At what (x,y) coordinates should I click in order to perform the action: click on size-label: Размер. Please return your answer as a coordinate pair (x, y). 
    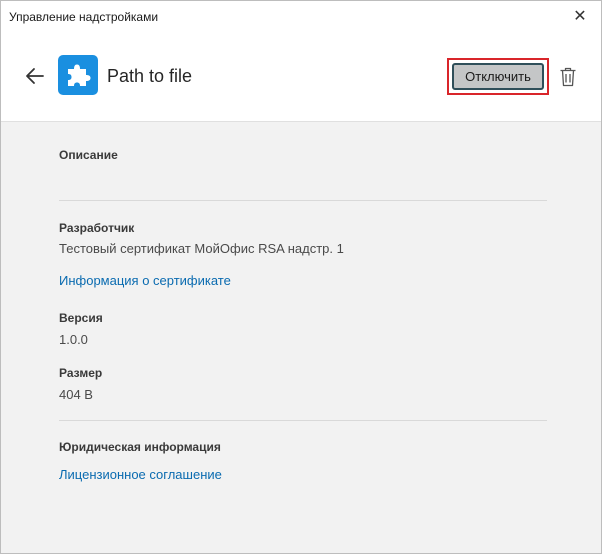
    Looking at the image, I should click on (81, 373).